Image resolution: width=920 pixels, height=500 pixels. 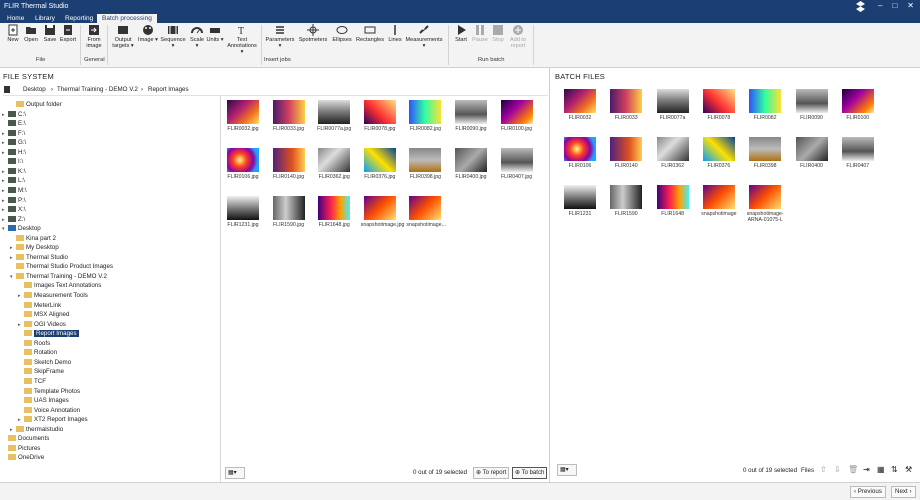 I want to click on breadcrumb-item: Thermal Training - DEMO V.2, so click(x=97, y=89).